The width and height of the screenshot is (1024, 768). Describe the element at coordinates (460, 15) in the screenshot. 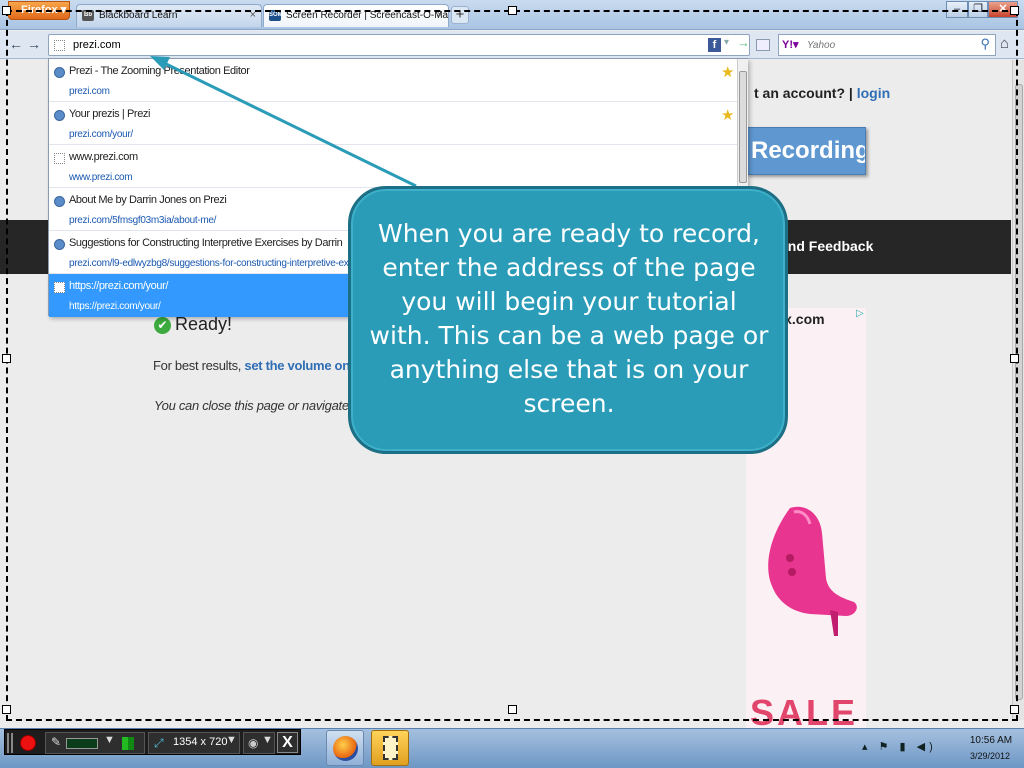

I see `new-tab-button: +` at that location.